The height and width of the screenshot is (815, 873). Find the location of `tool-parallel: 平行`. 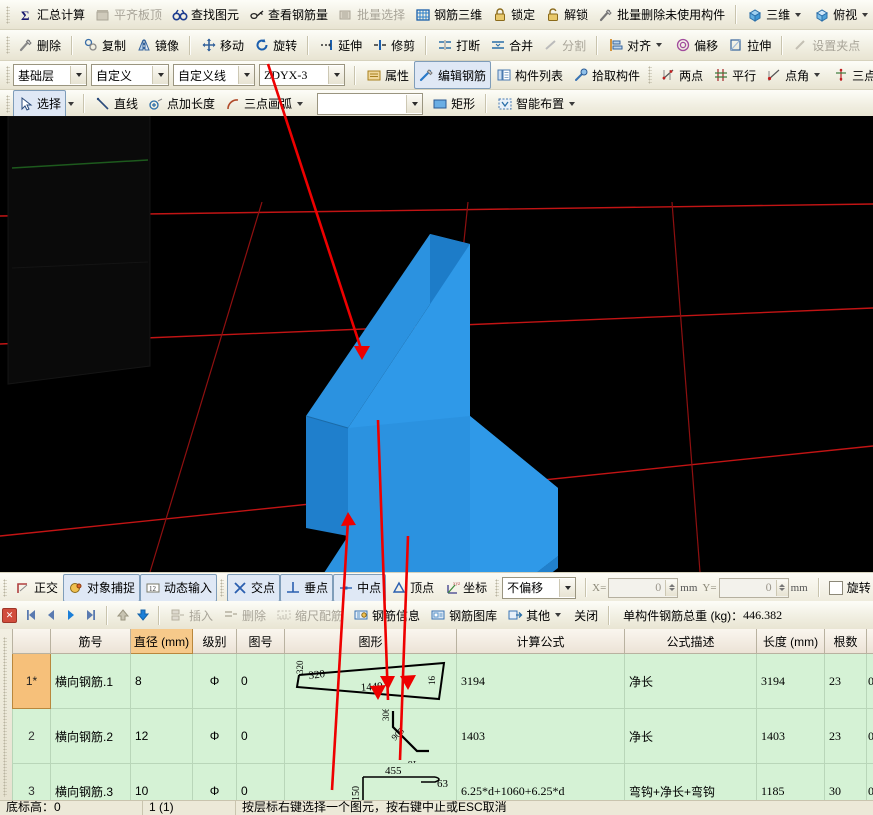

tool-parallel: 平行 is located at coordinates (734, 75).